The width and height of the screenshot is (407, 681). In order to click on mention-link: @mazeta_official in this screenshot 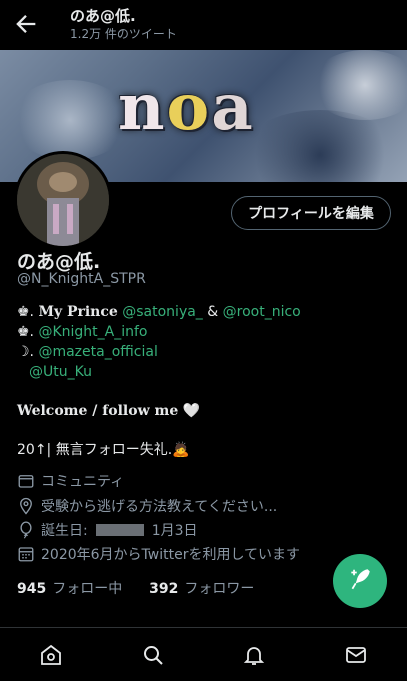, I will do `click(97, 352)`.